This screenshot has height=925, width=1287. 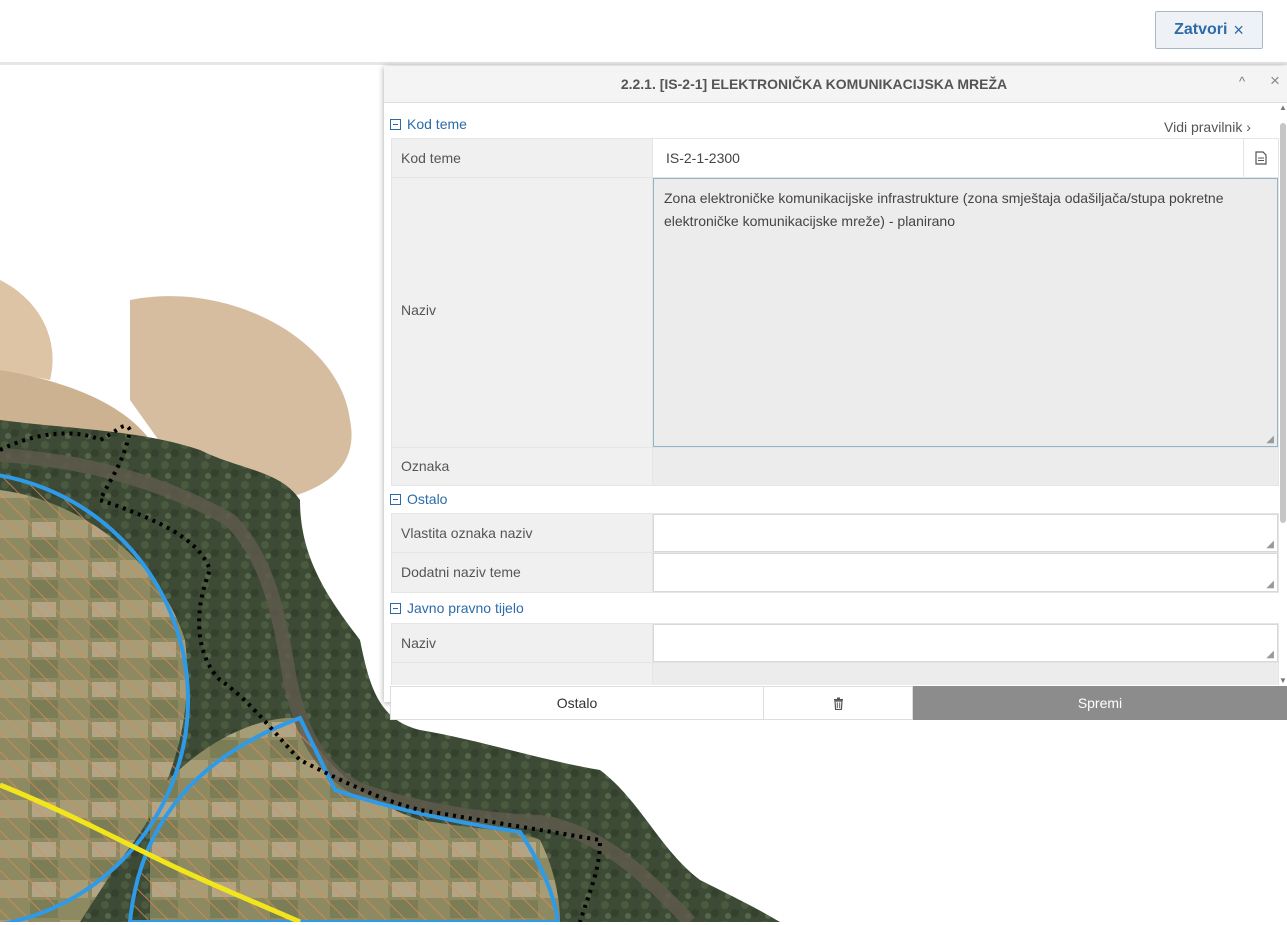 I want to click on delete-button, so click(x=838, y=703).